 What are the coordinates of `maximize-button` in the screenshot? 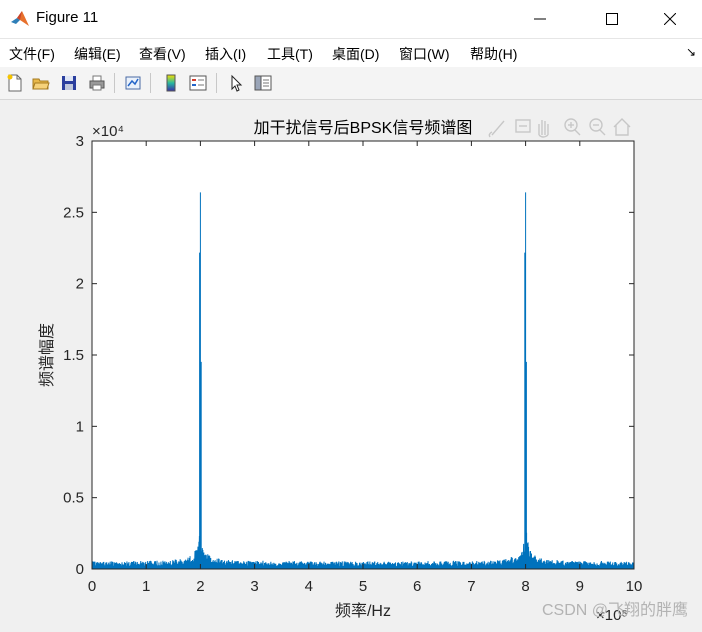 It's located at (612, 19).